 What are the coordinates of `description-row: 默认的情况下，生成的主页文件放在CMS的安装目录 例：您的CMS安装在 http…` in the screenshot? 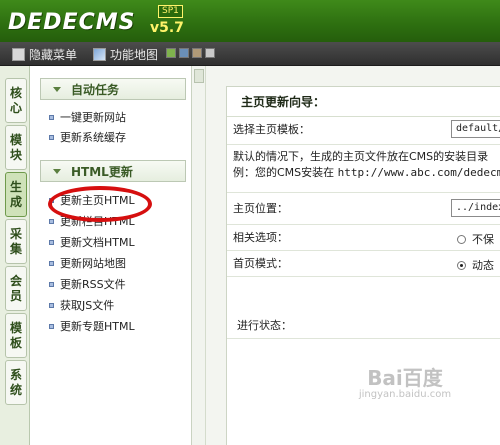 It's located at (363, 169).